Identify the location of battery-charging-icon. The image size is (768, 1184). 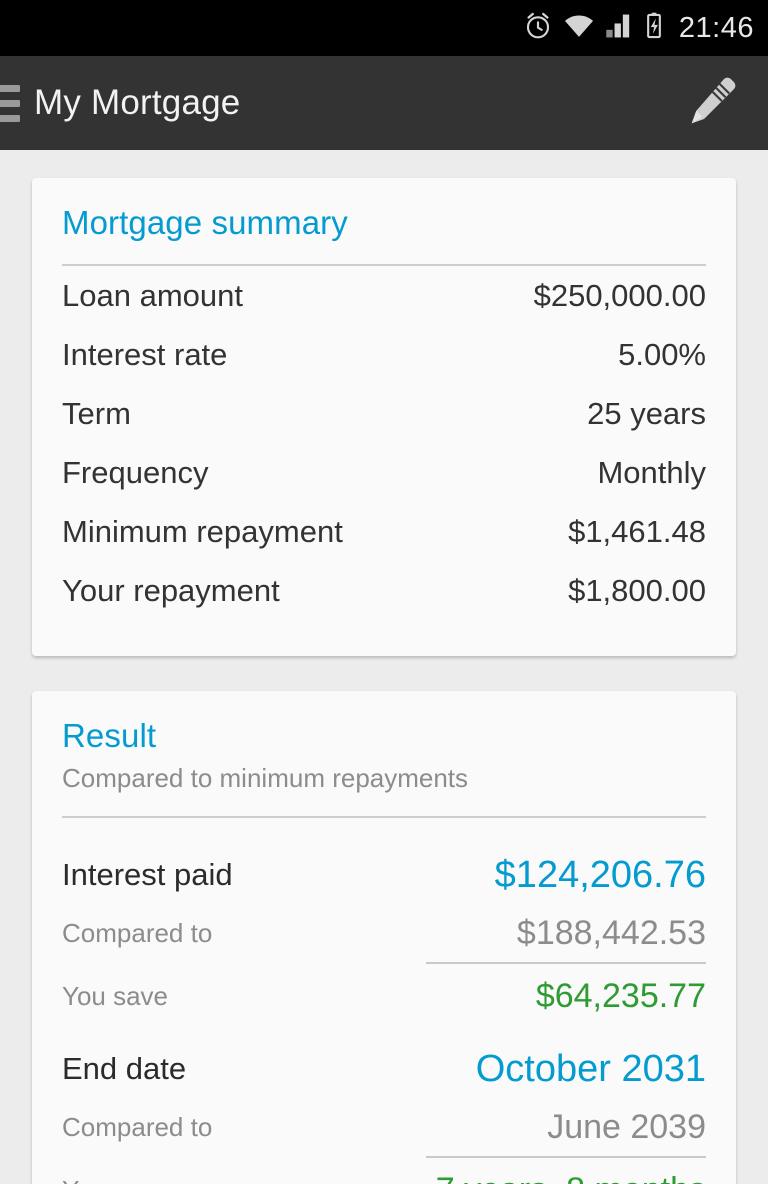
(654, 28).